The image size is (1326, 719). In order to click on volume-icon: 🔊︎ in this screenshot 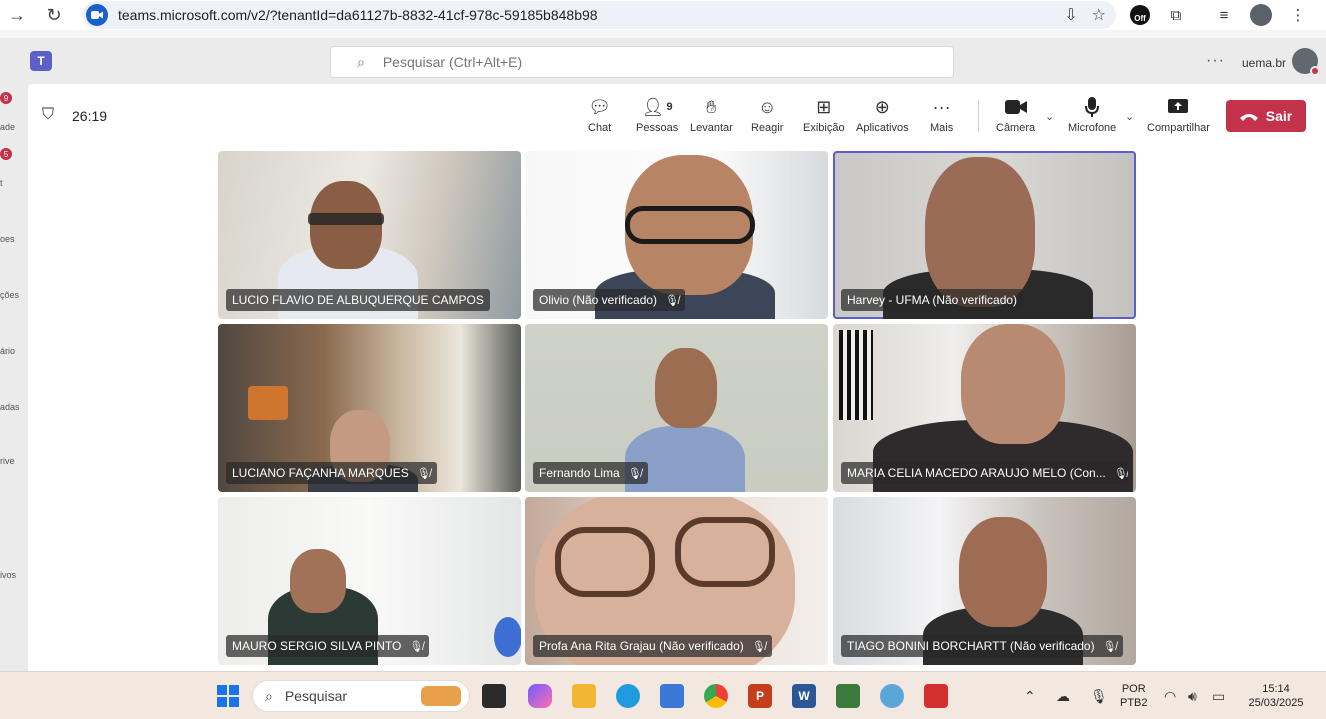, I will do `click(1192, 696)`.